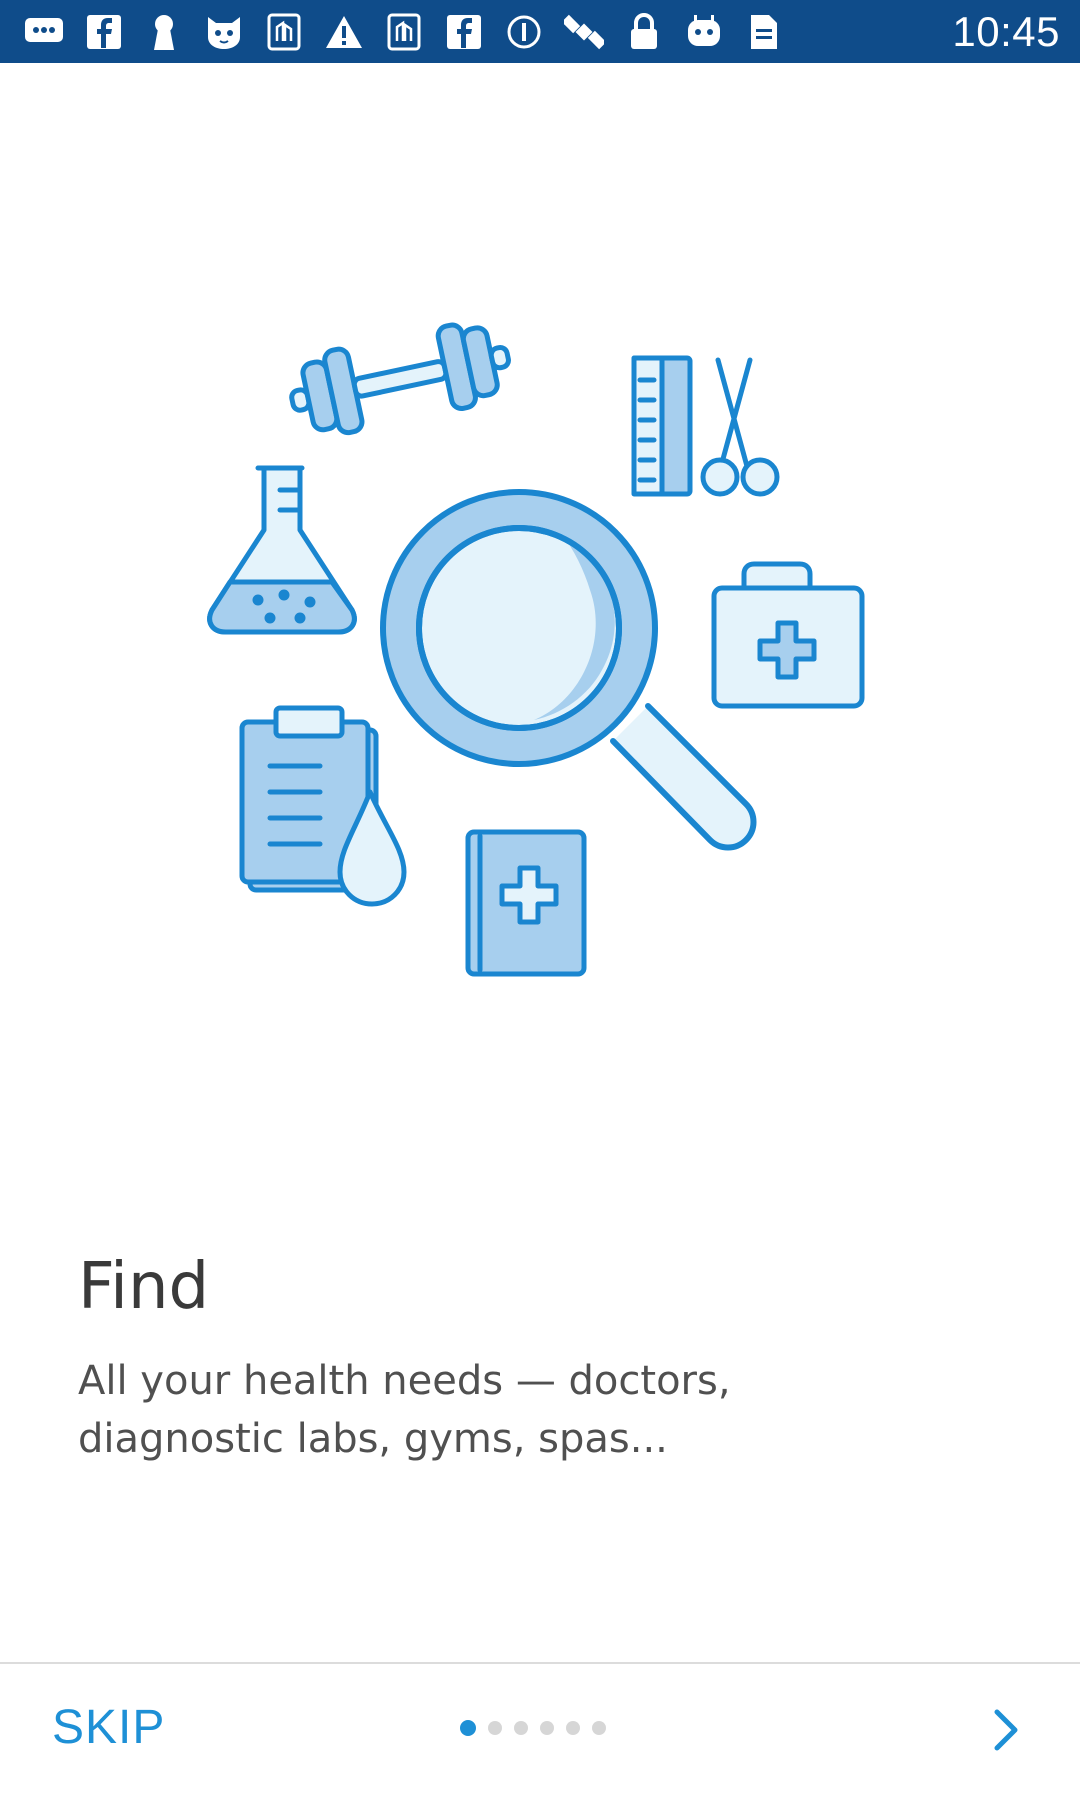 The width and height of the screenshot is (1080, 1794). Describe the element at coordinates (524, 32) in the screenshot. I see `info-icon` at that location.